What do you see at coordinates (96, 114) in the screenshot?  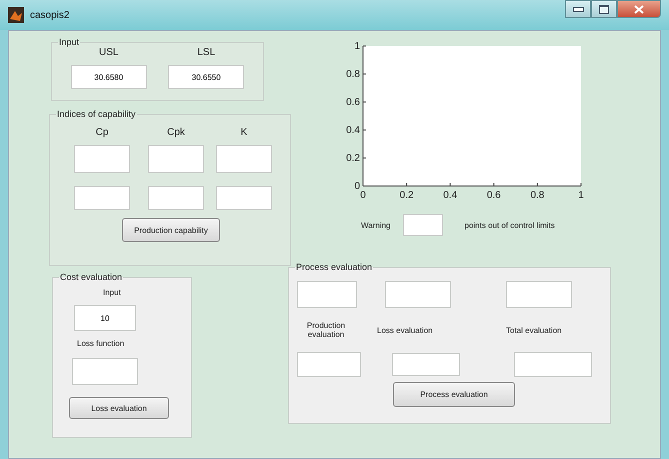 I see `panel-title: Indices of capability` at bounding box center [96, 114].